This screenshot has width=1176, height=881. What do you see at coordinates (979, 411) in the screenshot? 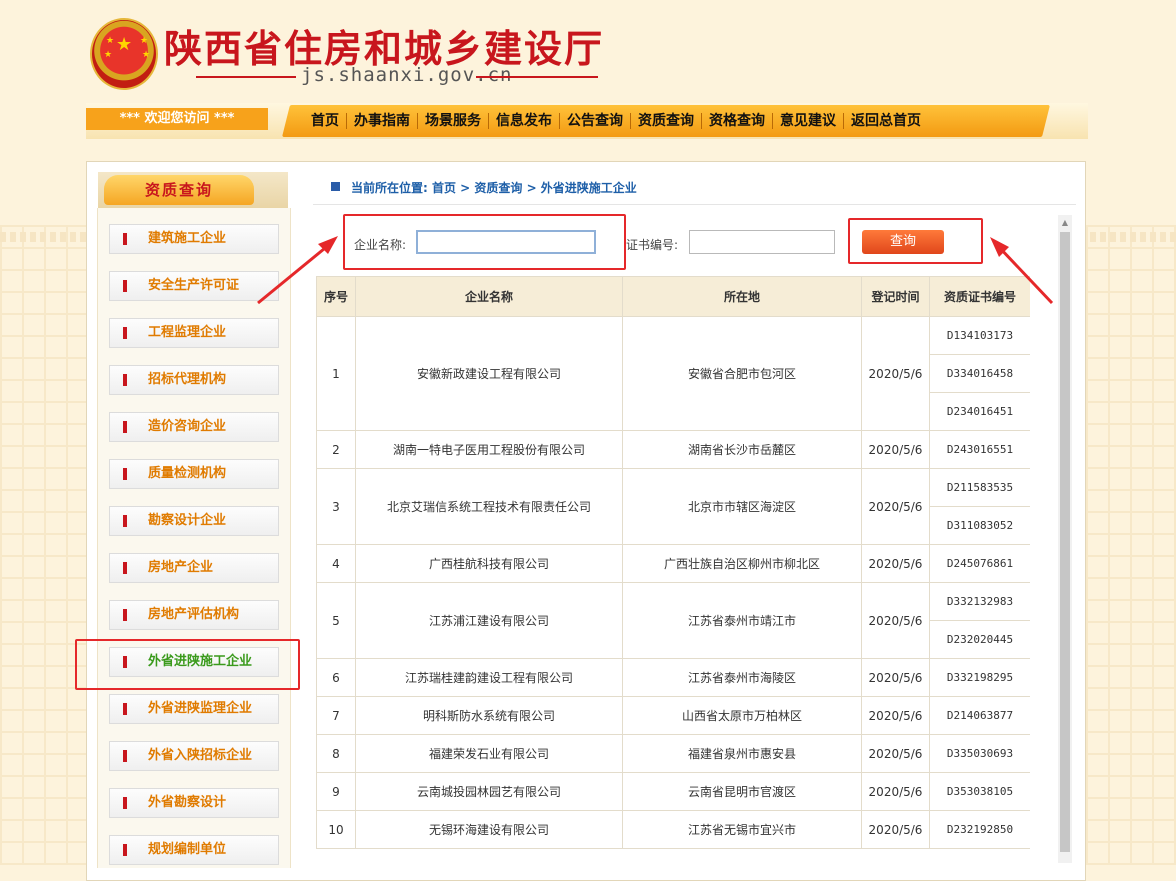
I see `cell-cert: D234016451` at bounding box center [979, 411].